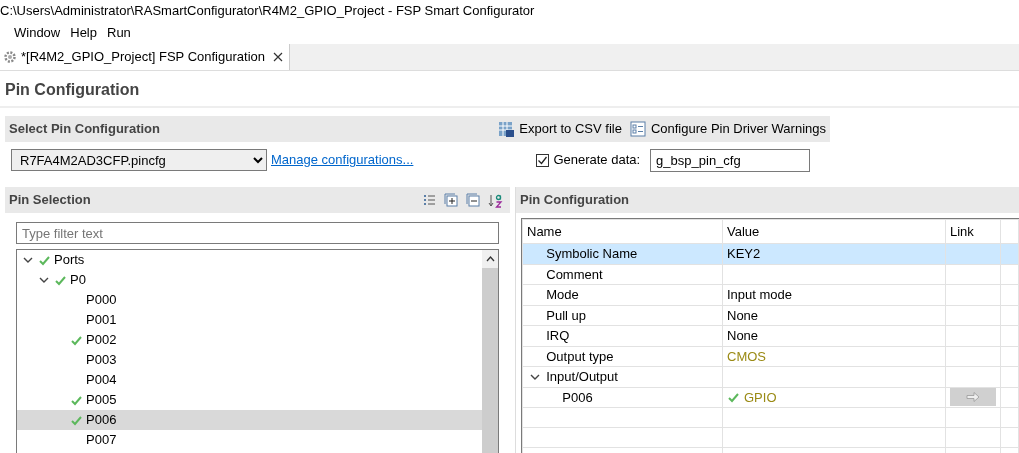 The width and height of the screenshot is (1019, 453). Describe the element at coordinates (249, 280) in the screenshot. I see `tree-item: P0` at that location.